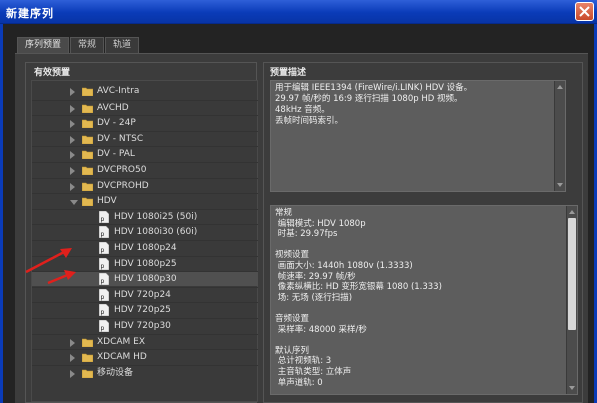  What do you see at coordinates (559, 136) in the screenshot?
I see `description-scrollbar` at bounding box center [559, 136].